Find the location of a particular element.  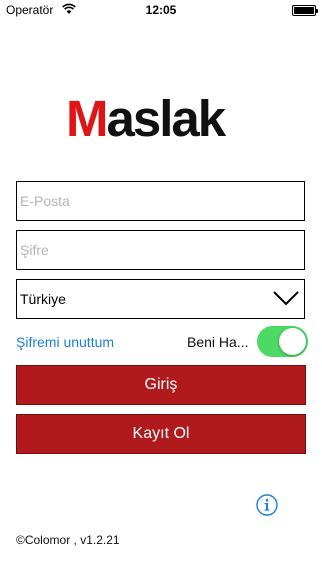

remember-me-toggle is located at coordinates (282, 341).